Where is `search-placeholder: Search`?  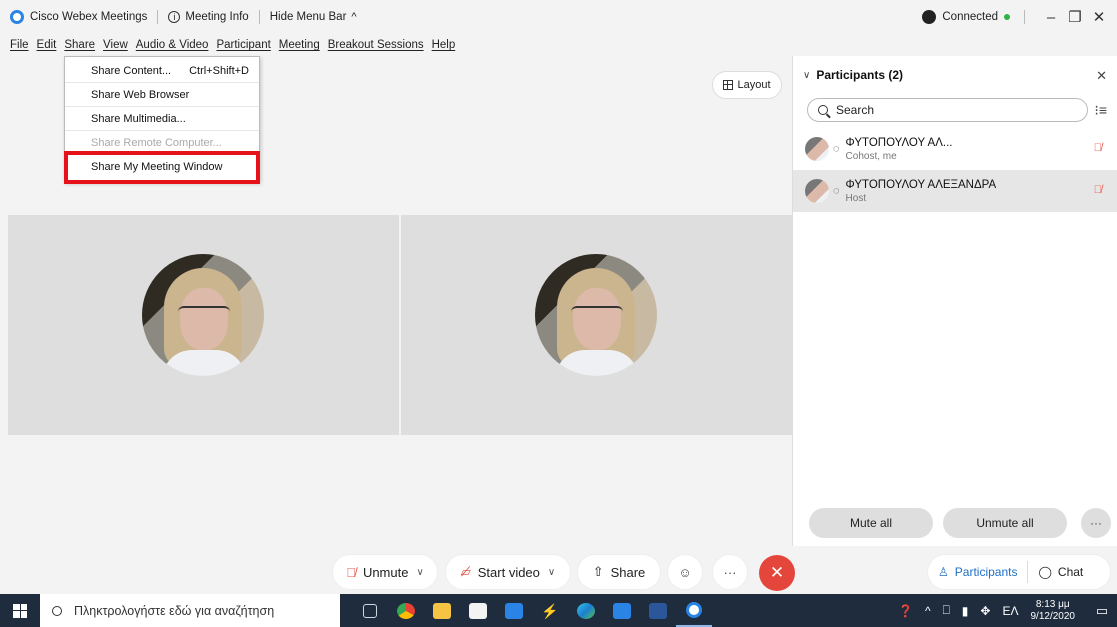 search-placeholder: Search is located at coordinates (855, 110).